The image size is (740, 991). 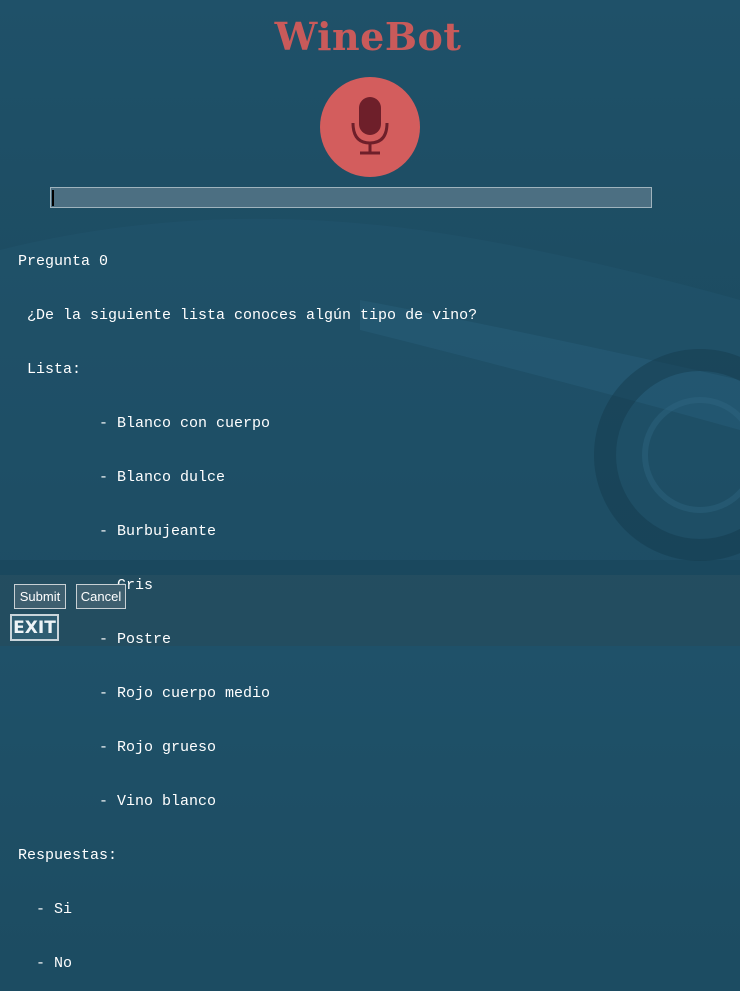 What do you see at coordinates (68, 855) in the screenshot?
I see `answers-header: Respuestas:` at bounding box center [68, 855].